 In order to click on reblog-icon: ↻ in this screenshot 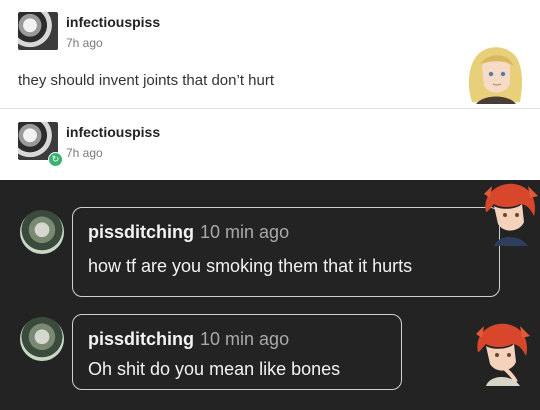, I will do `click(55, 159)`.